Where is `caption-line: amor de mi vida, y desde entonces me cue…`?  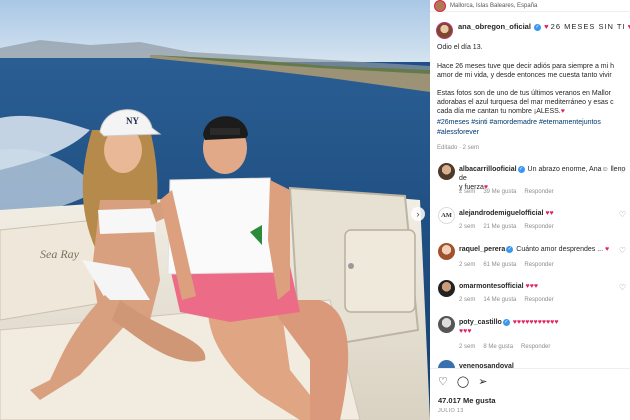 caption-line: amor de mi vida, y desde entonces me cue… is located at coordinates (524, 75).